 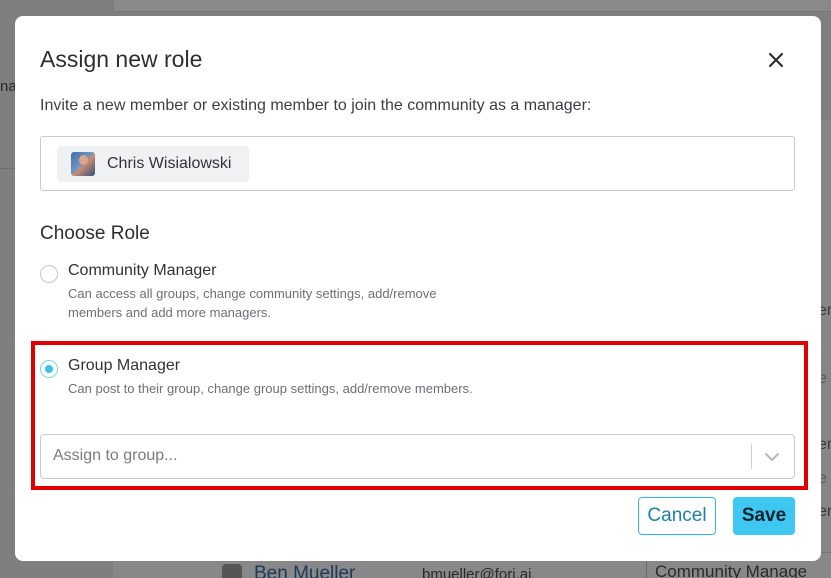 I want to click on chevron-down-icon, so click(x=772, y=457).